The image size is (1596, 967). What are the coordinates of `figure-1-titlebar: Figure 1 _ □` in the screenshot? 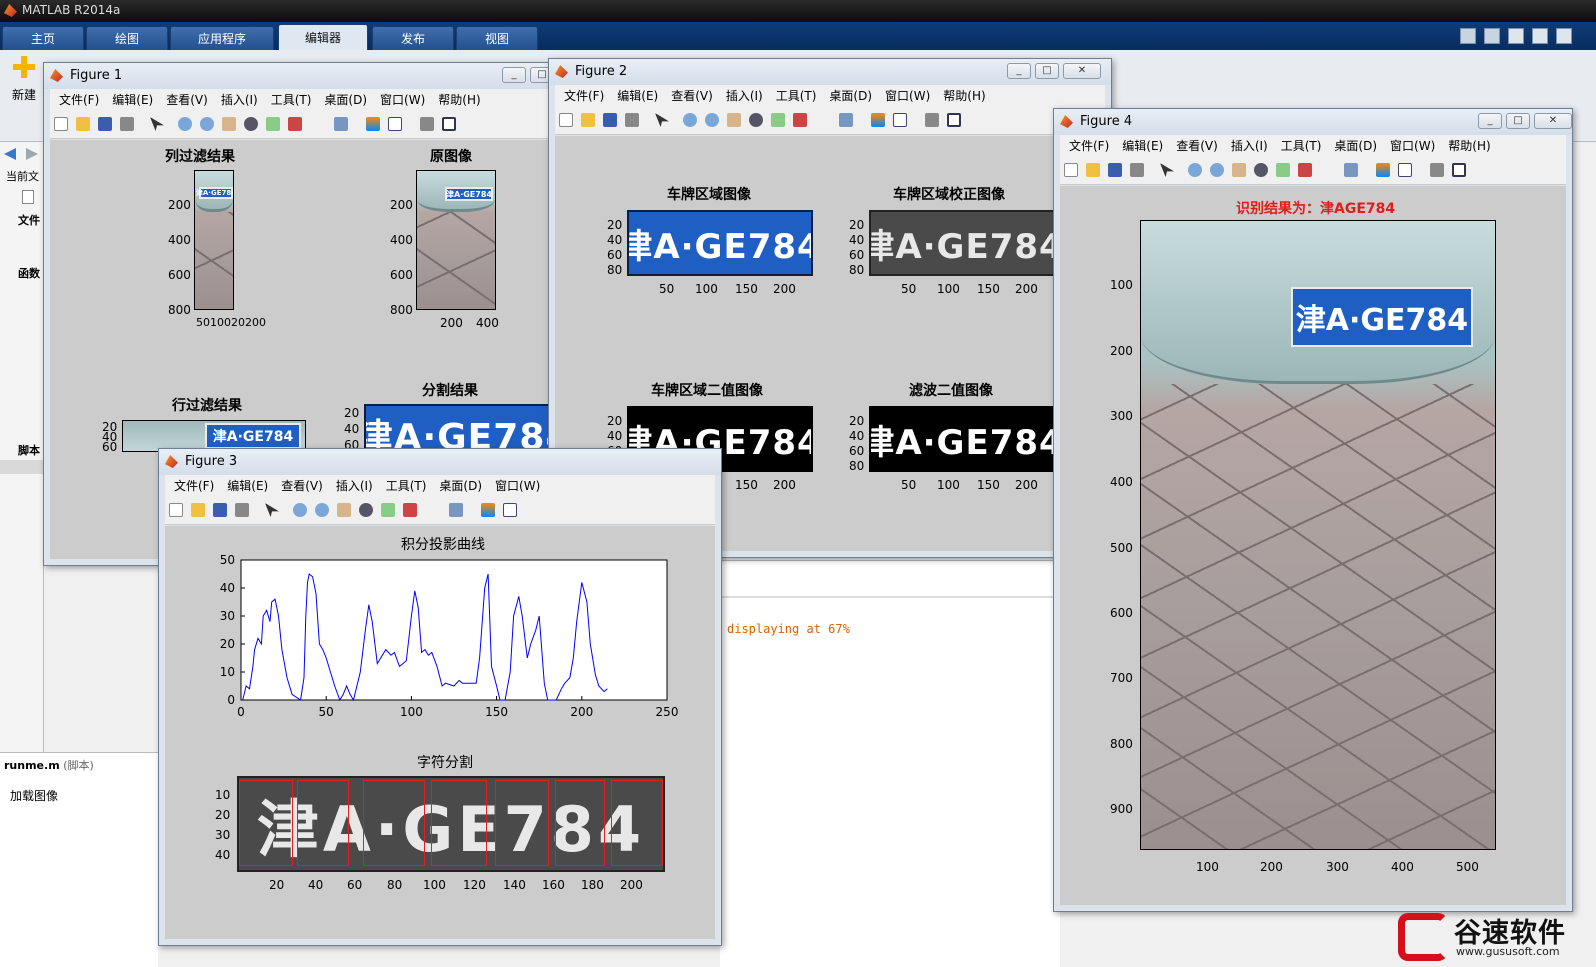 It's located at (303, 76).